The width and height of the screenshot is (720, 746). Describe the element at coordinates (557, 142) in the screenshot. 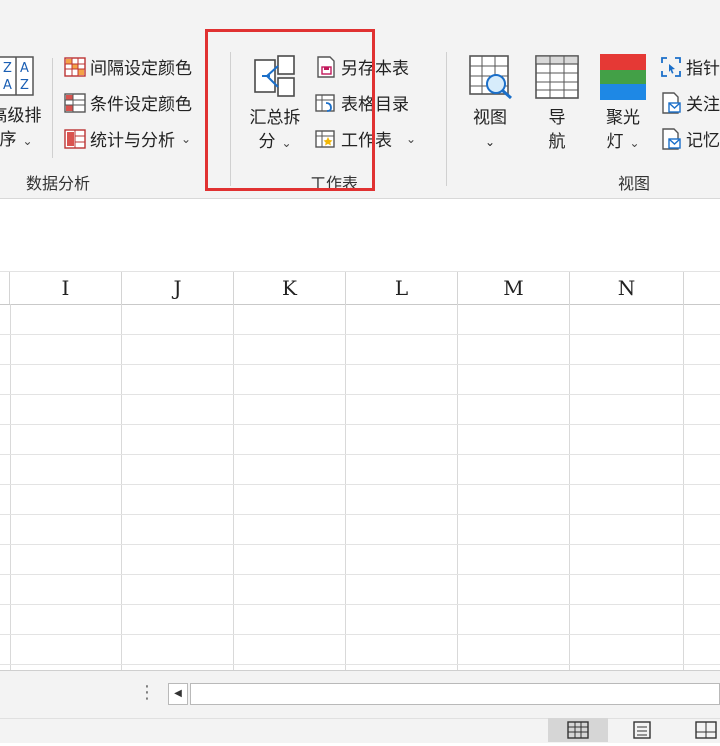

I see `navigation-line2: 航` at that location.